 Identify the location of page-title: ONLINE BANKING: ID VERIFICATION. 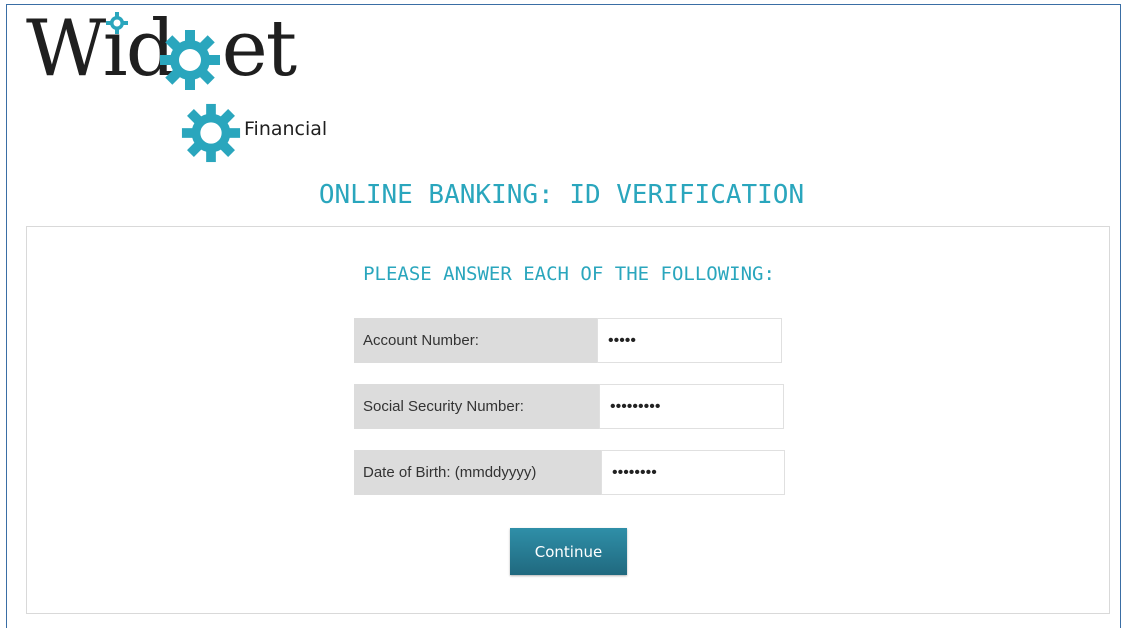
(561, 195).